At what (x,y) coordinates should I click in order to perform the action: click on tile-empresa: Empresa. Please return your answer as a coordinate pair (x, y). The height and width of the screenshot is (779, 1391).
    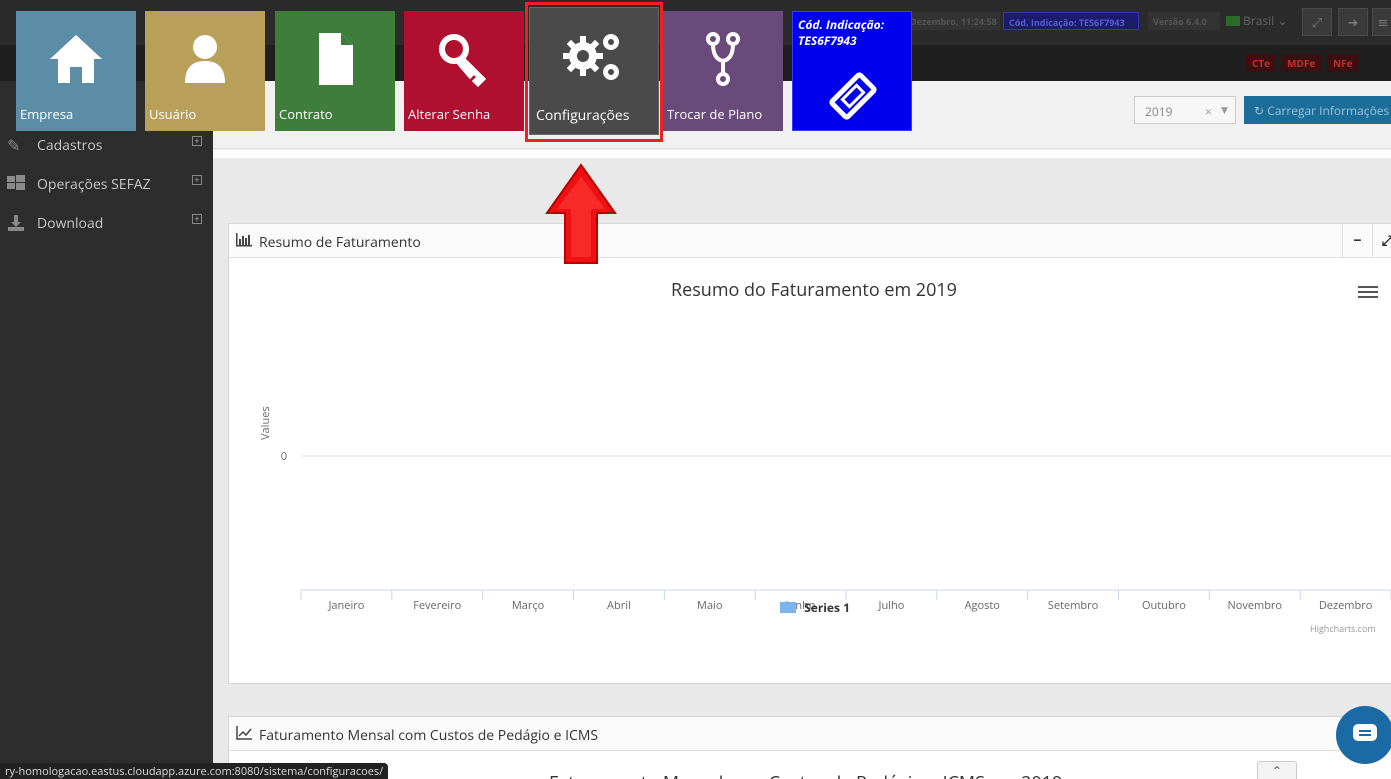
    Looking at the image, I should click on (76, 71).